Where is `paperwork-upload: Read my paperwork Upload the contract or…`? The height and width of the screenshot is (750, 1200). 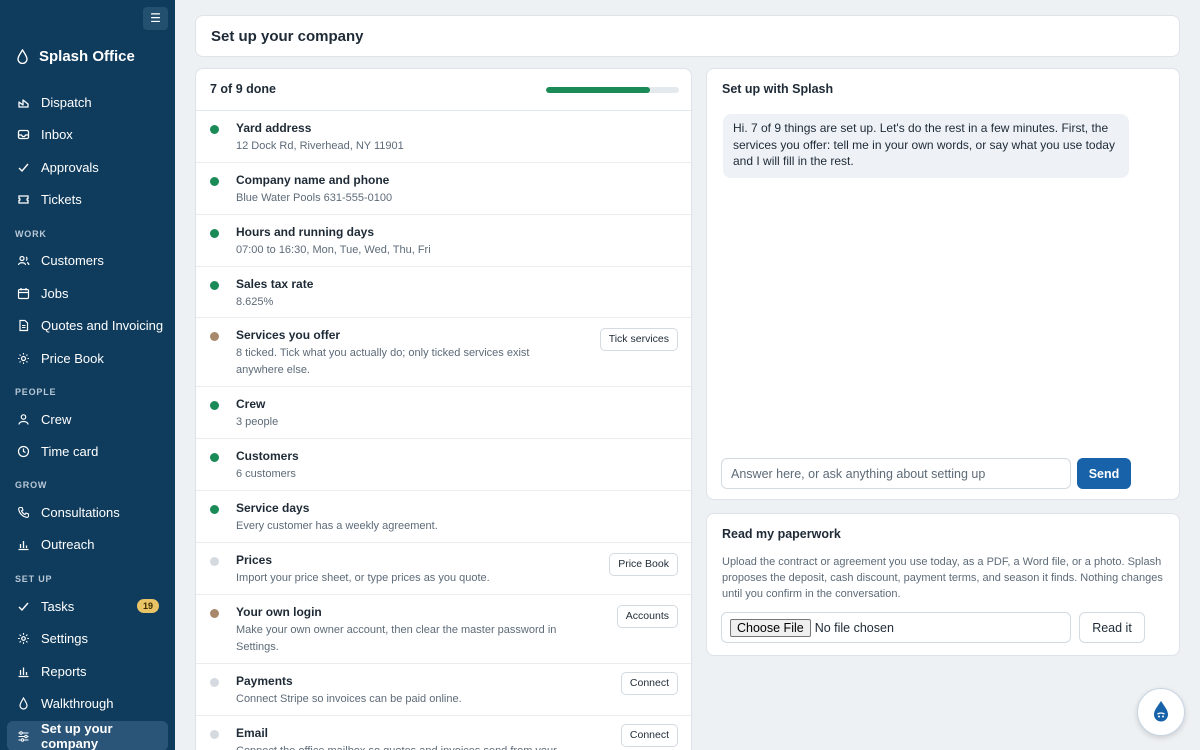 paperwork-upload: Read my paperwork Upload the contract or… is located at coordinates (943, 584).